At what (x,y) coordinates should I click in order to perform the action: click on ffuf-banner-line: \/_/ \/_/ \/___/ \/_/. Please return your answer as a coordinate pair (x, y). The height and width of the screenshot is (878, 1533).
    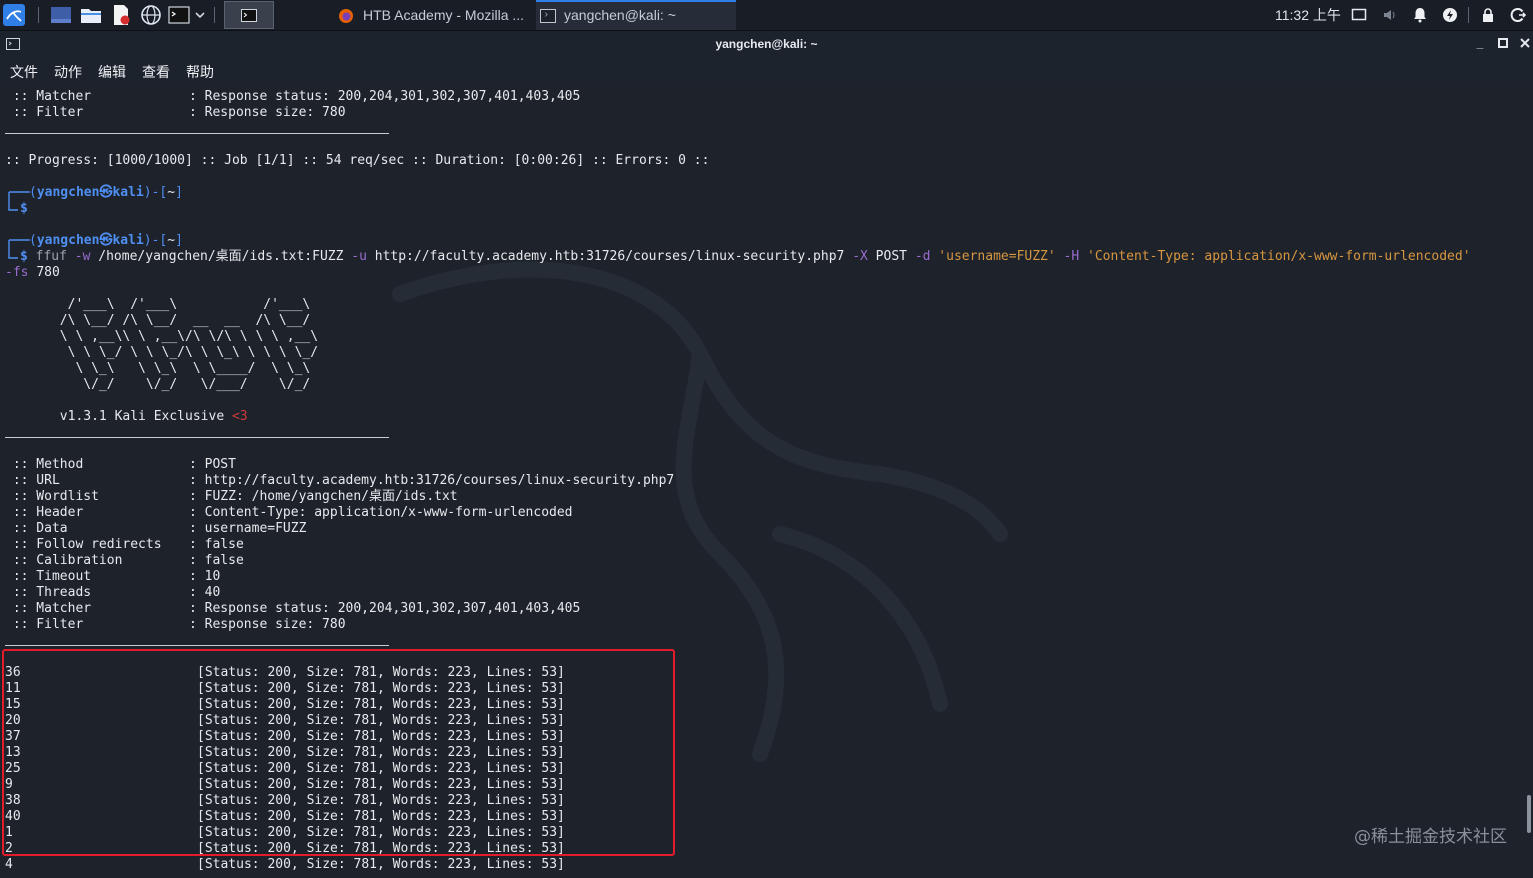
    Looking at the image, I should click on (158, 384).